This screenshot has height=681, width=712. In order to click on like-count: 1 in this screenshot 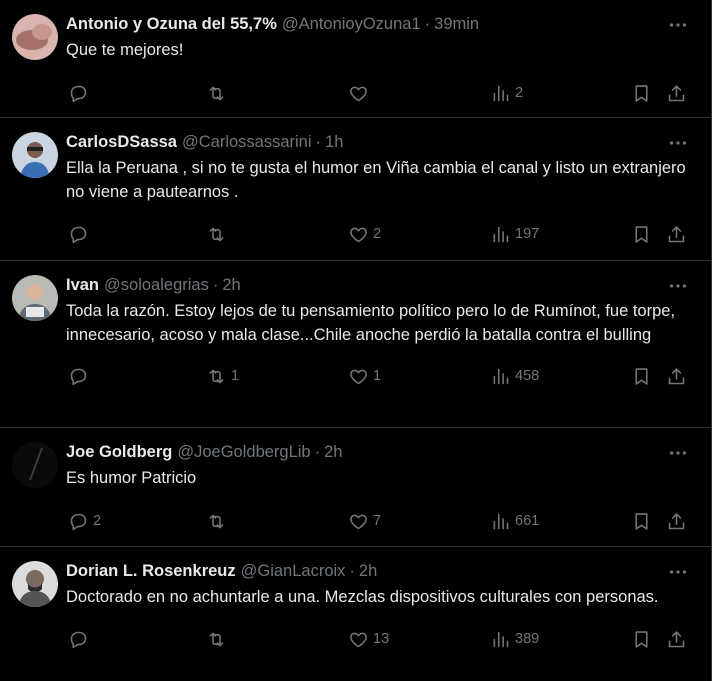, I will do `click(377, 376)`.